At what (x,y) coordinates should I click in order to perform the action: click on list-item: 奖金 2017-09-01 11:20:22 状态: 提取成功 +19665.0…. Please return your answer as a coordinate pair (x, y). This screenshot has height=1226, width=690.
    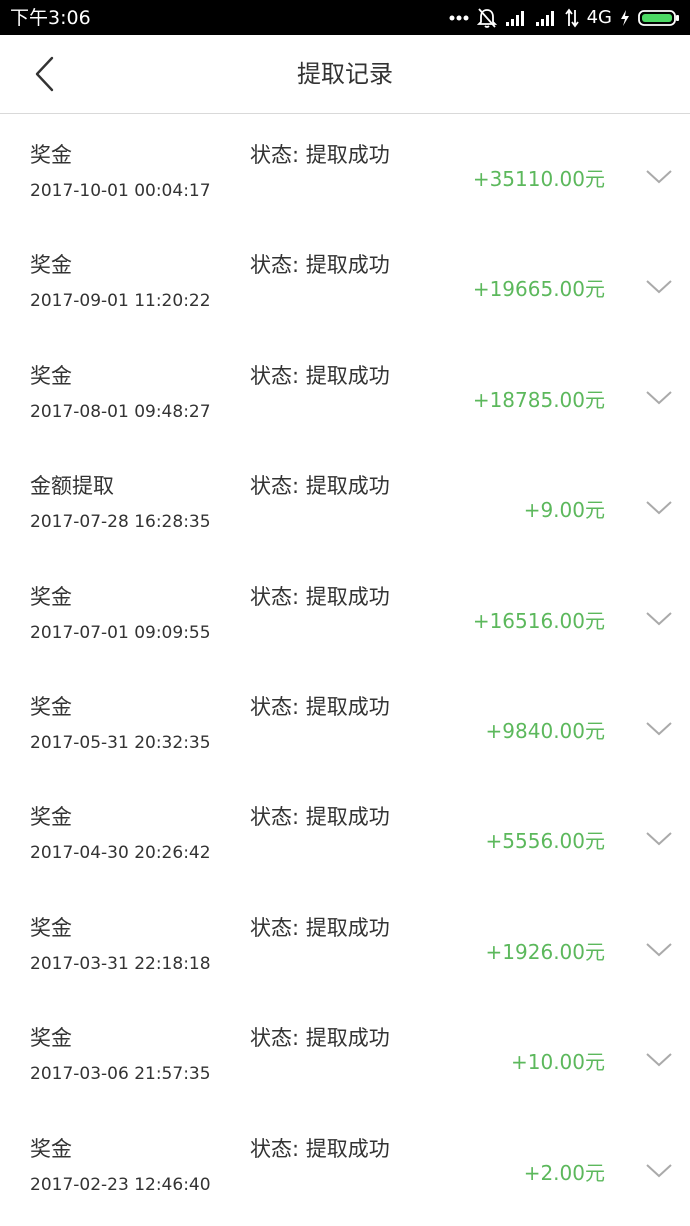
    Looking at the image, I should click on (345, 279).